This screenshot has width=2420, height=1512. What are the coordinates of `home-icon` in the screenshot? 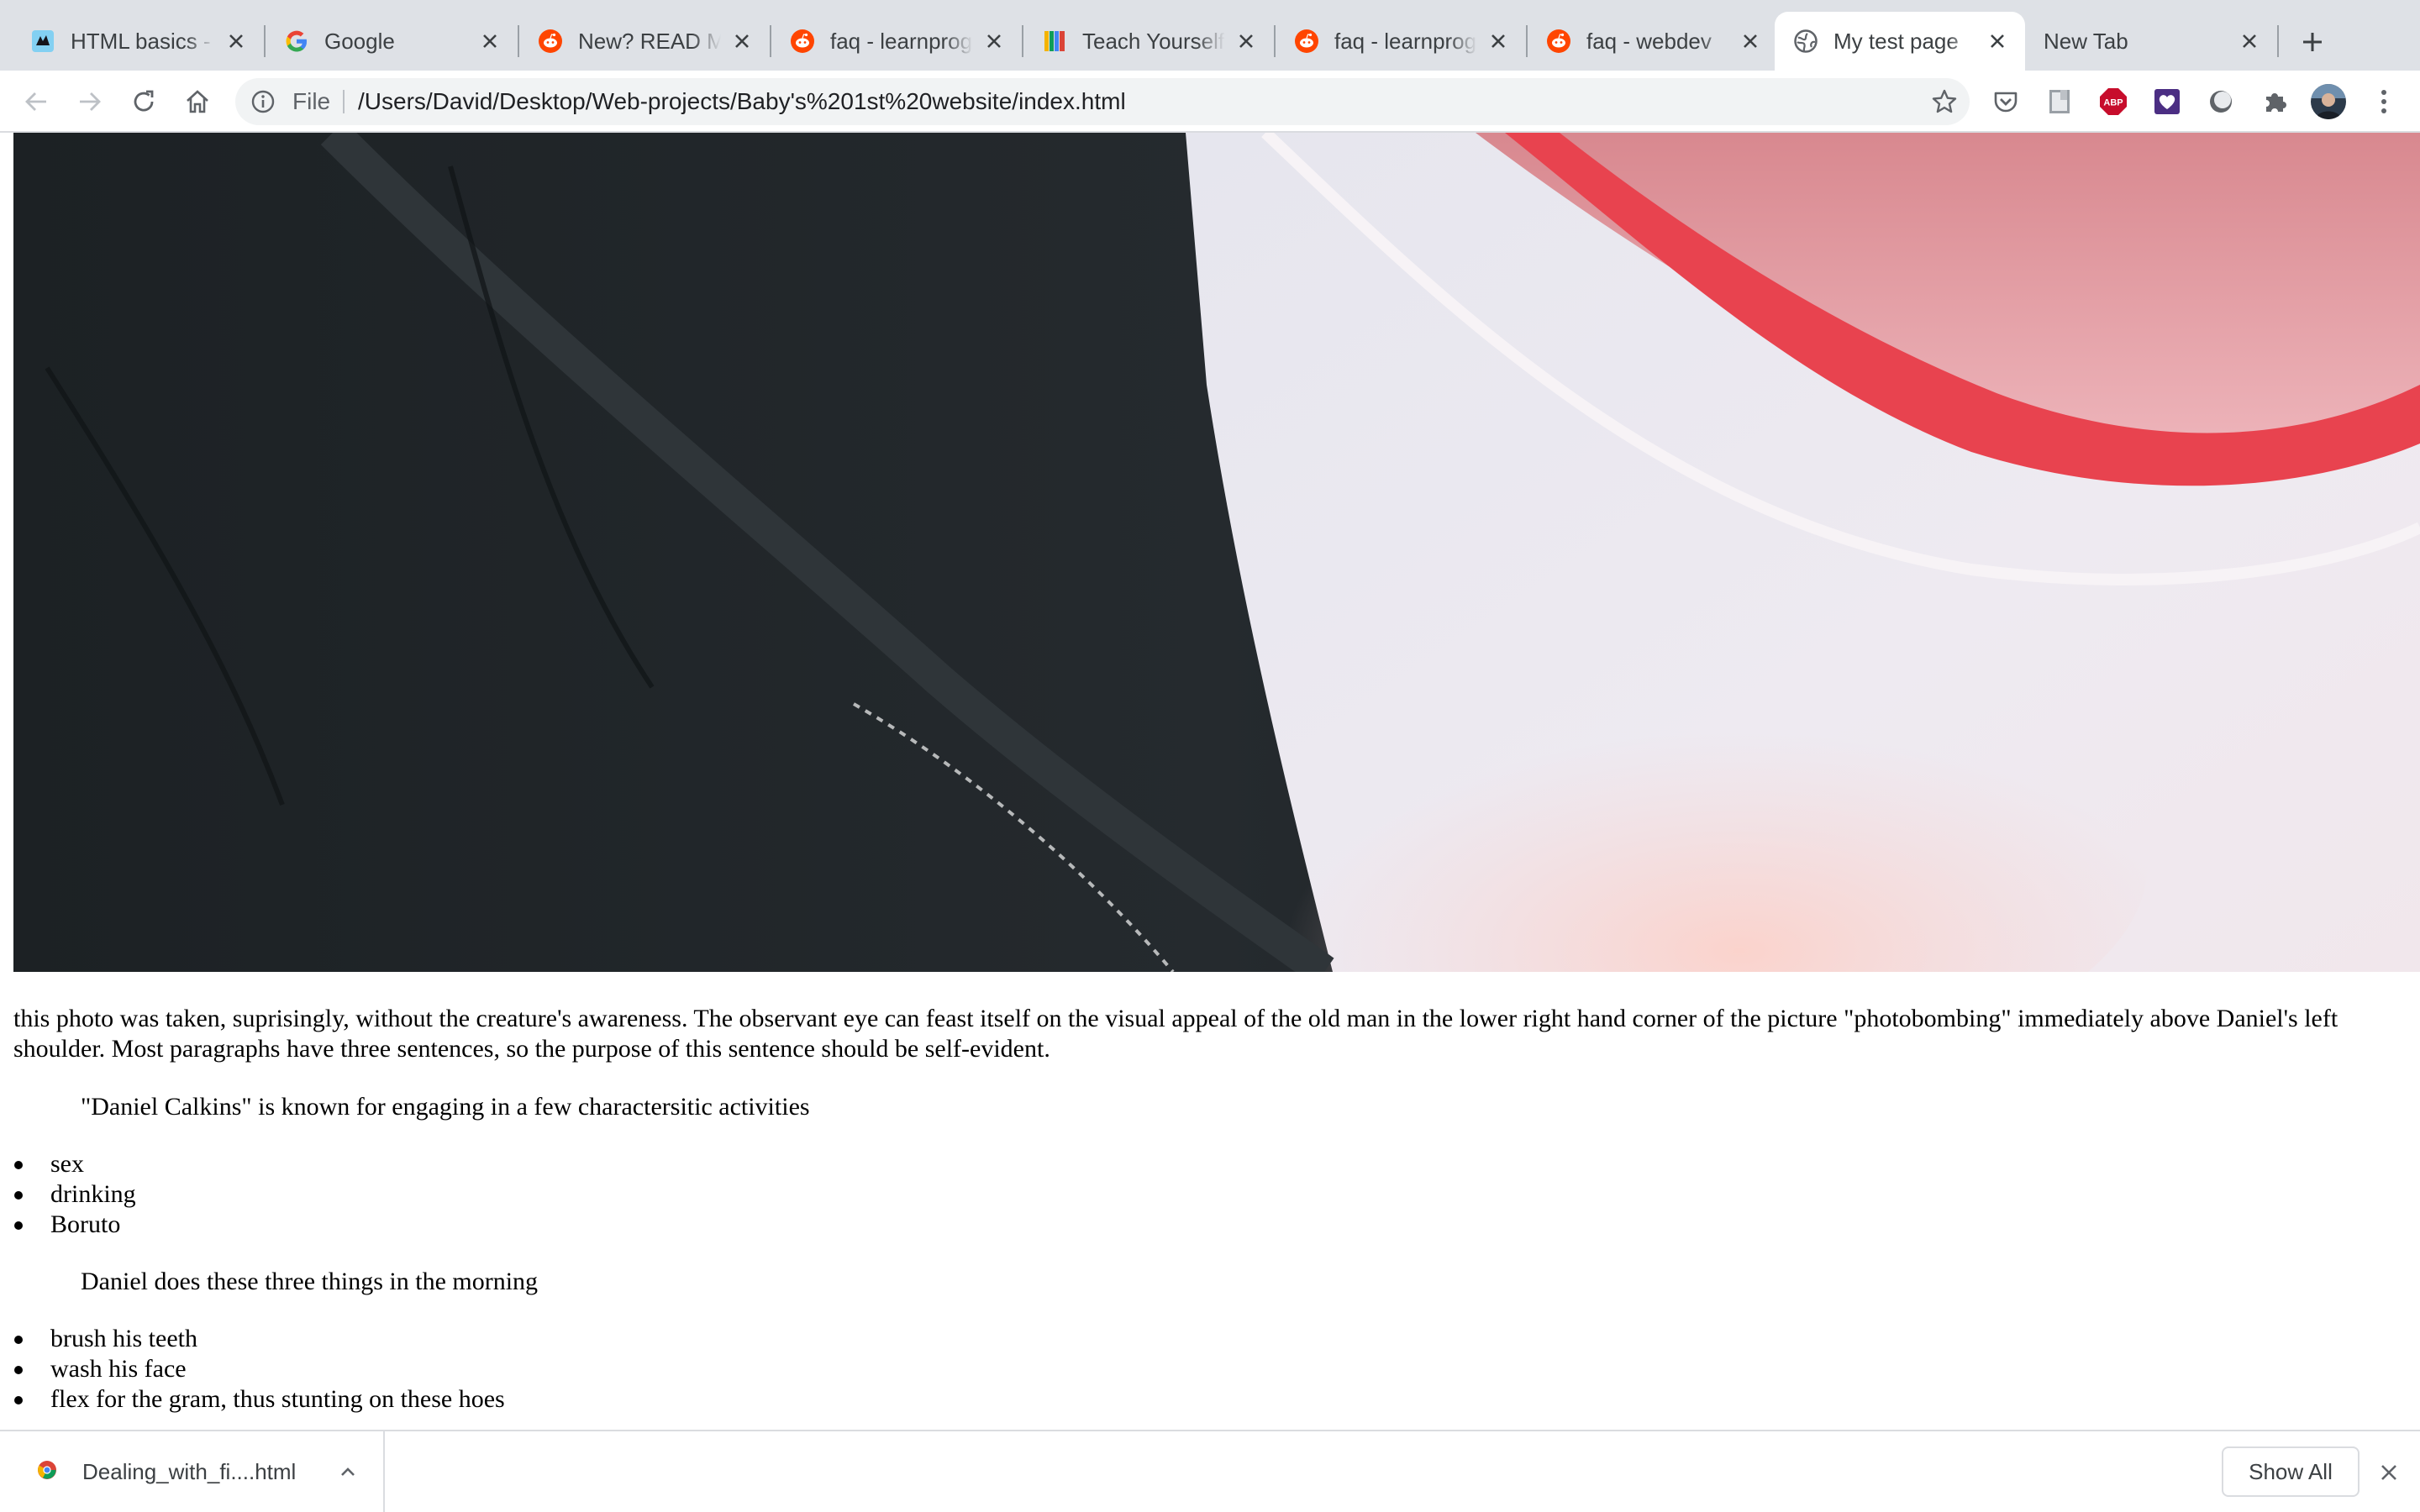 It's located at (197, 101).